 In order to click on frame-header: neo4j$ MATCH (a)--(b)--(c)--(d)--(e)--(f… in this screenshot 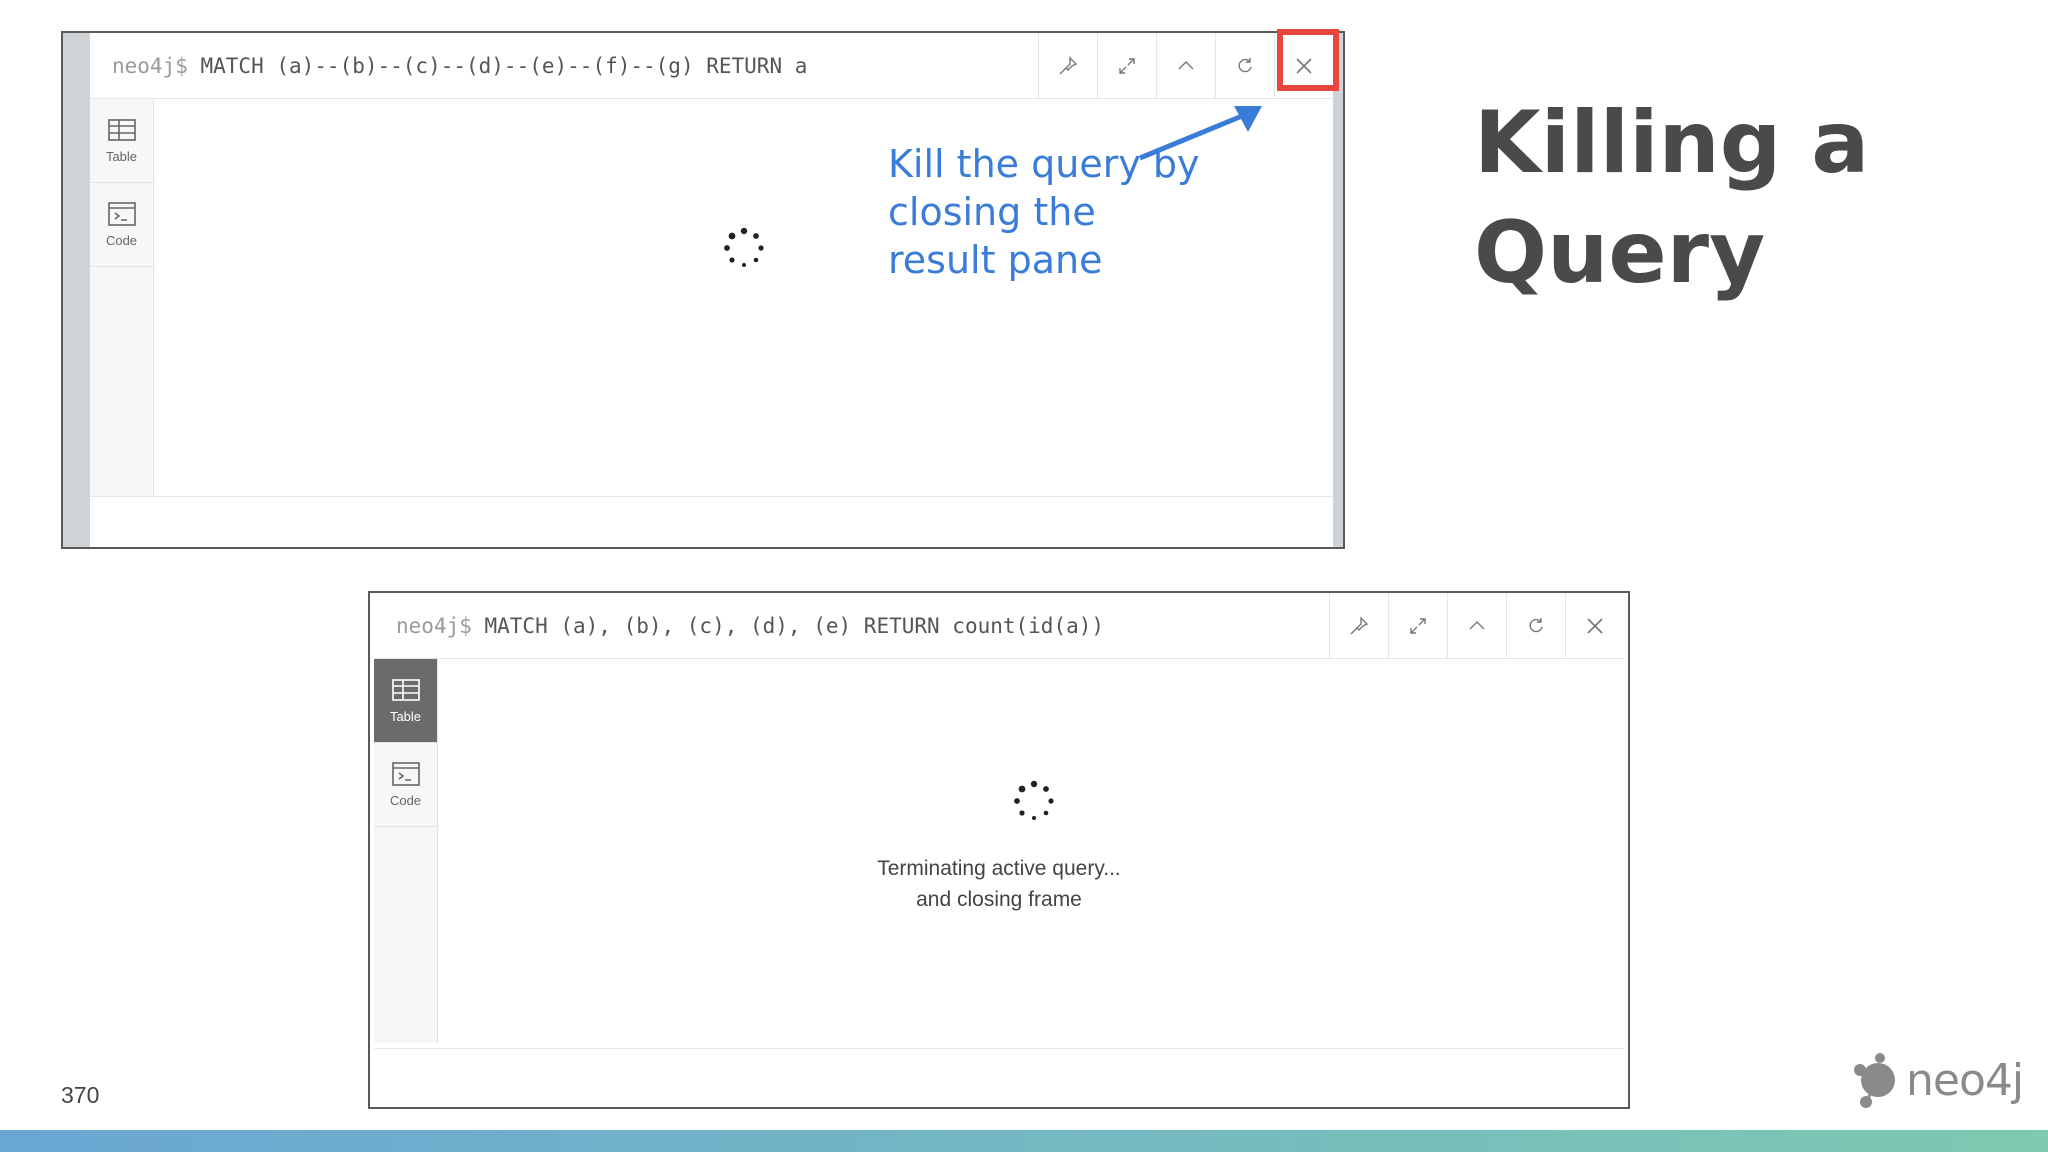, I will do `click(714, 64)`.